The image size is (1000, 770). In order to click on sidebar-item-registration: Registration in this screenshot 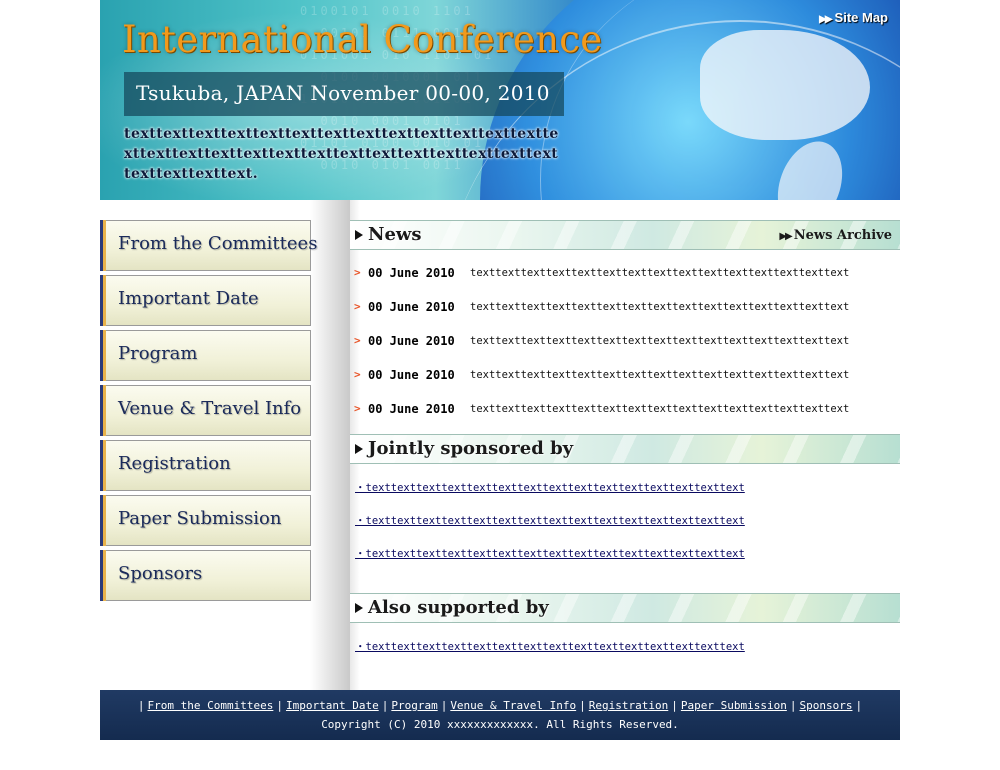, I will do `click(205, 465)`.